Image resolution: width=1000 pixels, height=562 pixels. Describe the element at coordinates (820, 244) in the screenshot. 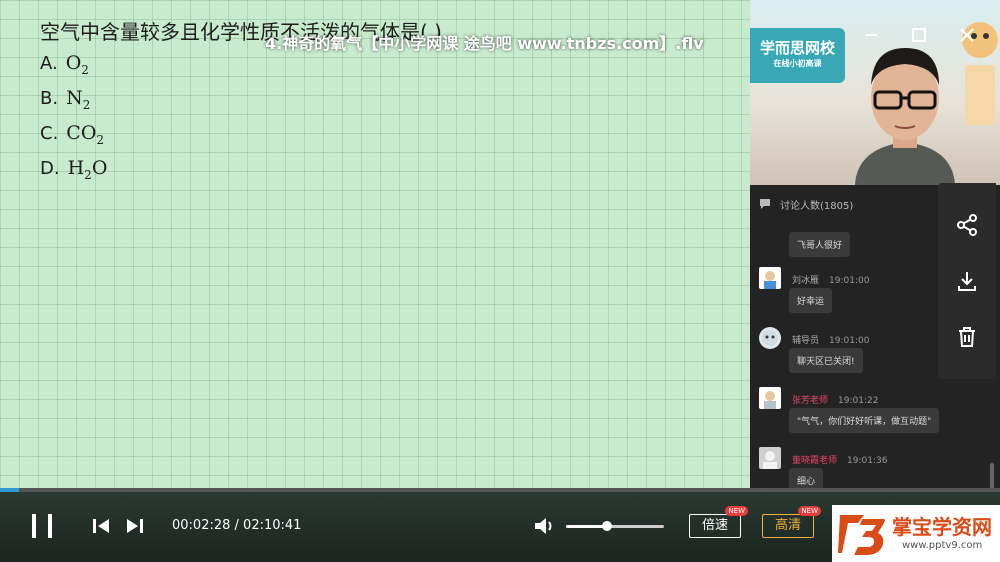

I see `chat-message-text: 飞哥人很好` at that location.